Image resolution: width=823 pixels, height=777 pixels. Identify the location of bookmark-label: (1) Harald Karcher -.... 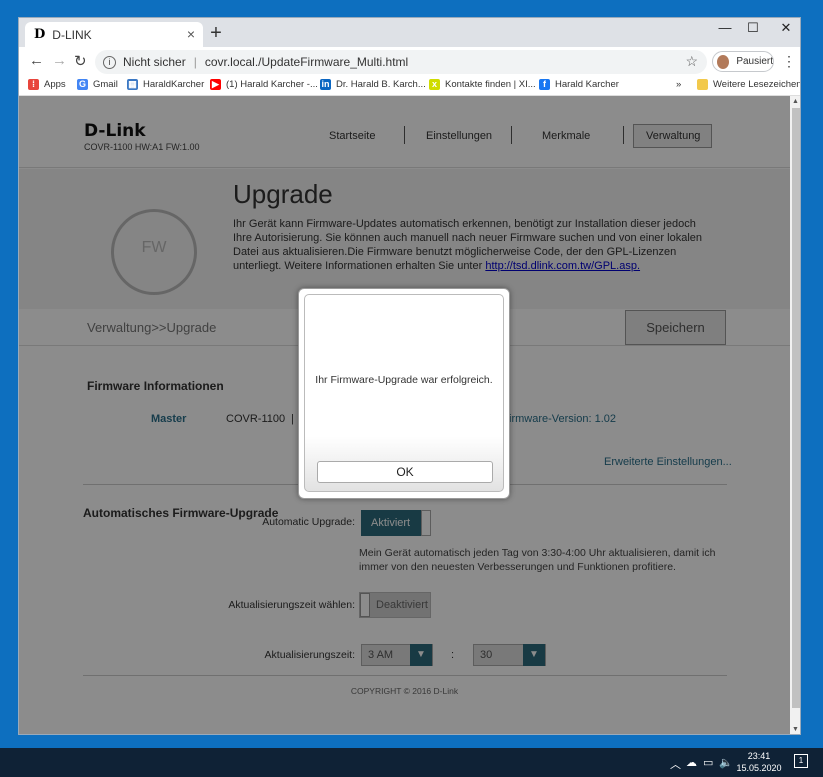
(272, 84).